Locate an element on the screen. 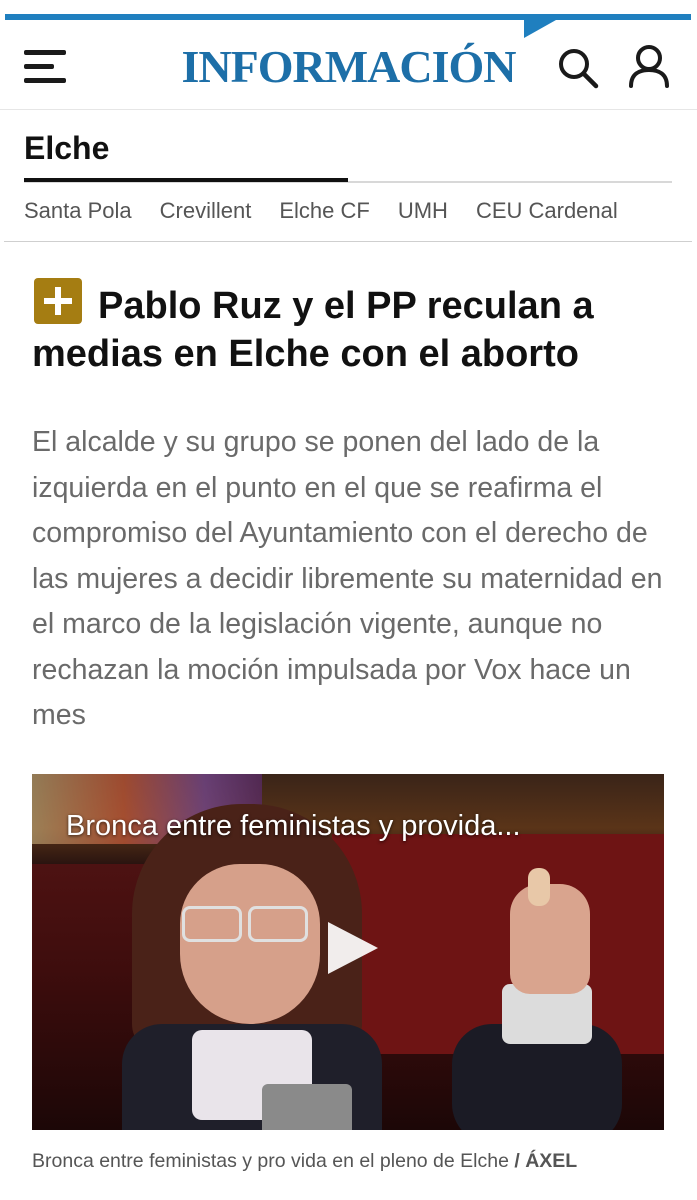 The width and height of the screenshot is (697, 1200). play-icon is located at coordinates (353, 948).